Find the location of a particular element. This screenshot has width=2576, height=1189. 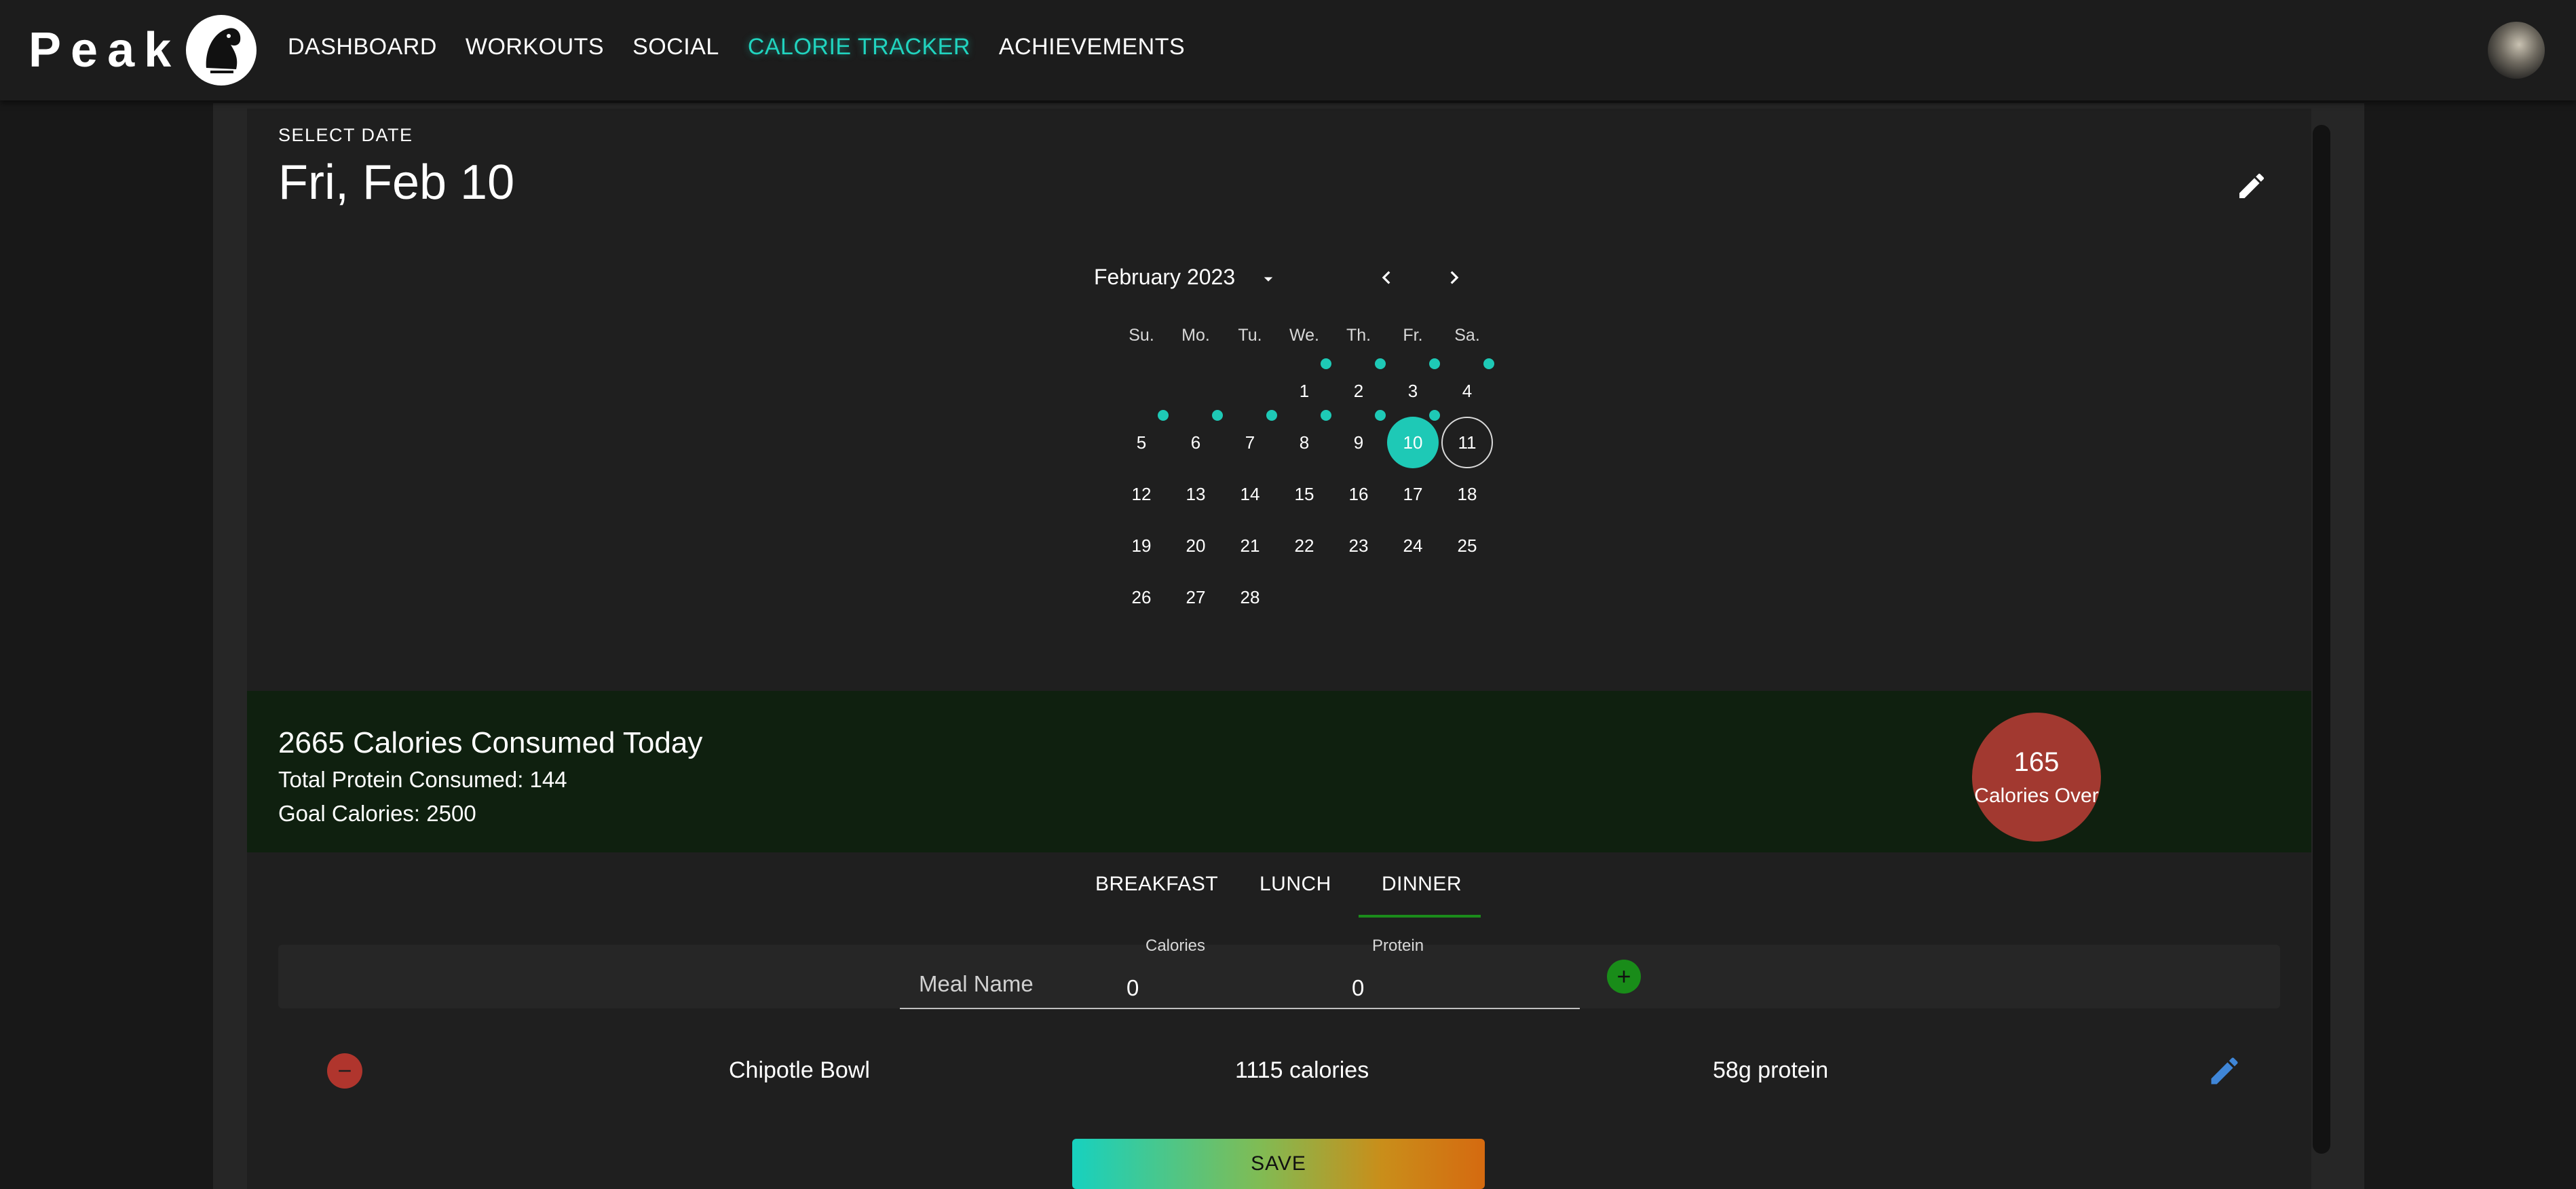

calories-over-badge: 165 Calories Over is located at coordinates (2037, 777).